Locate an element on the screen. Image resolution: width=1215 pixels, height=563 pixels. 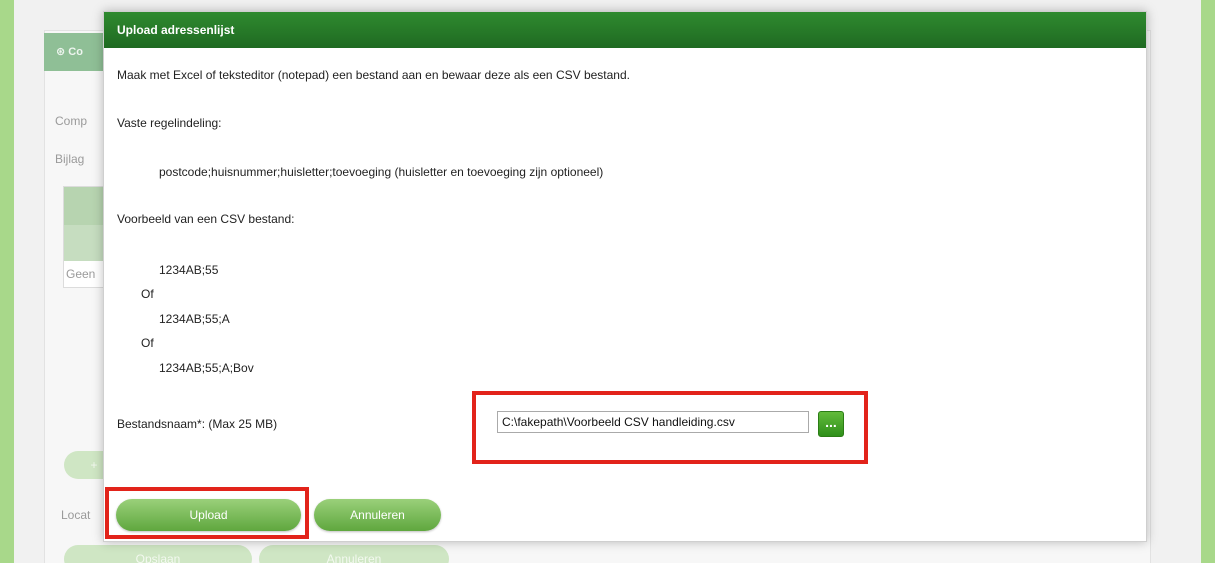
bg-label-comp: Comp is located at coordinates (71, 121).